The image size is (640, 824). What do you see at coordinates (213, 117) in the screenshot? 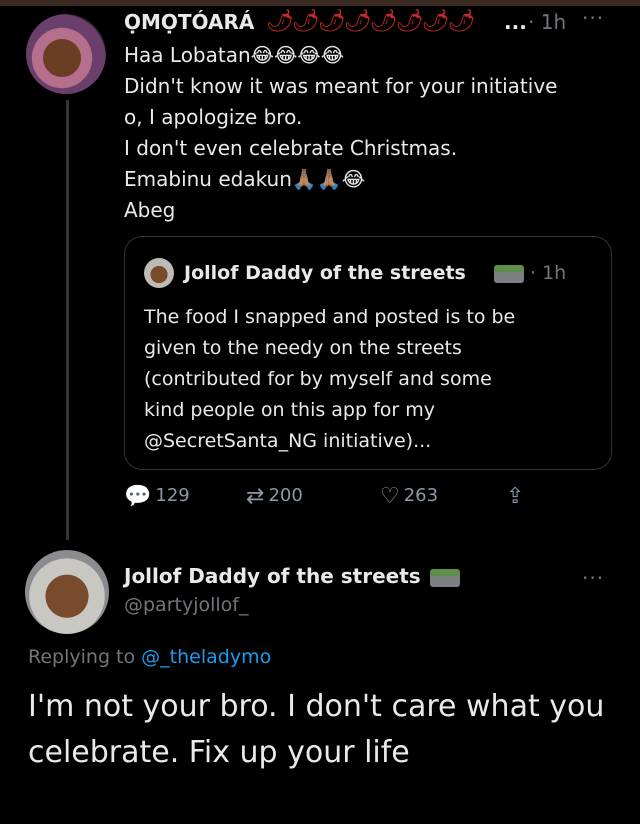
I see `tweet-line: o, I apologize bro.` at bounding box center [213, 117].